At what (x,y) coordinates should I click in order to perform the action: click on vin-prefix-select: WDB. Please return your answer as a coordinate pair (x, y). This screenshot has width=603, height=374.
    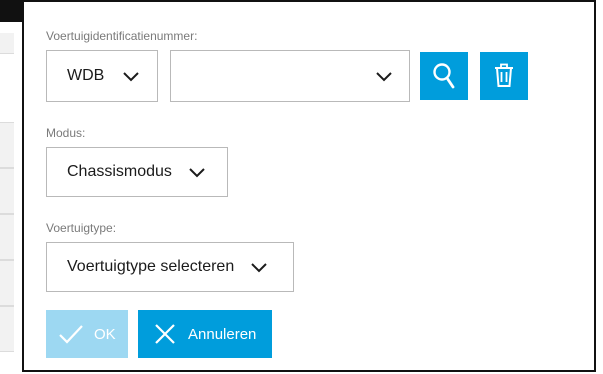
    Looking at the image, I should click on (102, 76).